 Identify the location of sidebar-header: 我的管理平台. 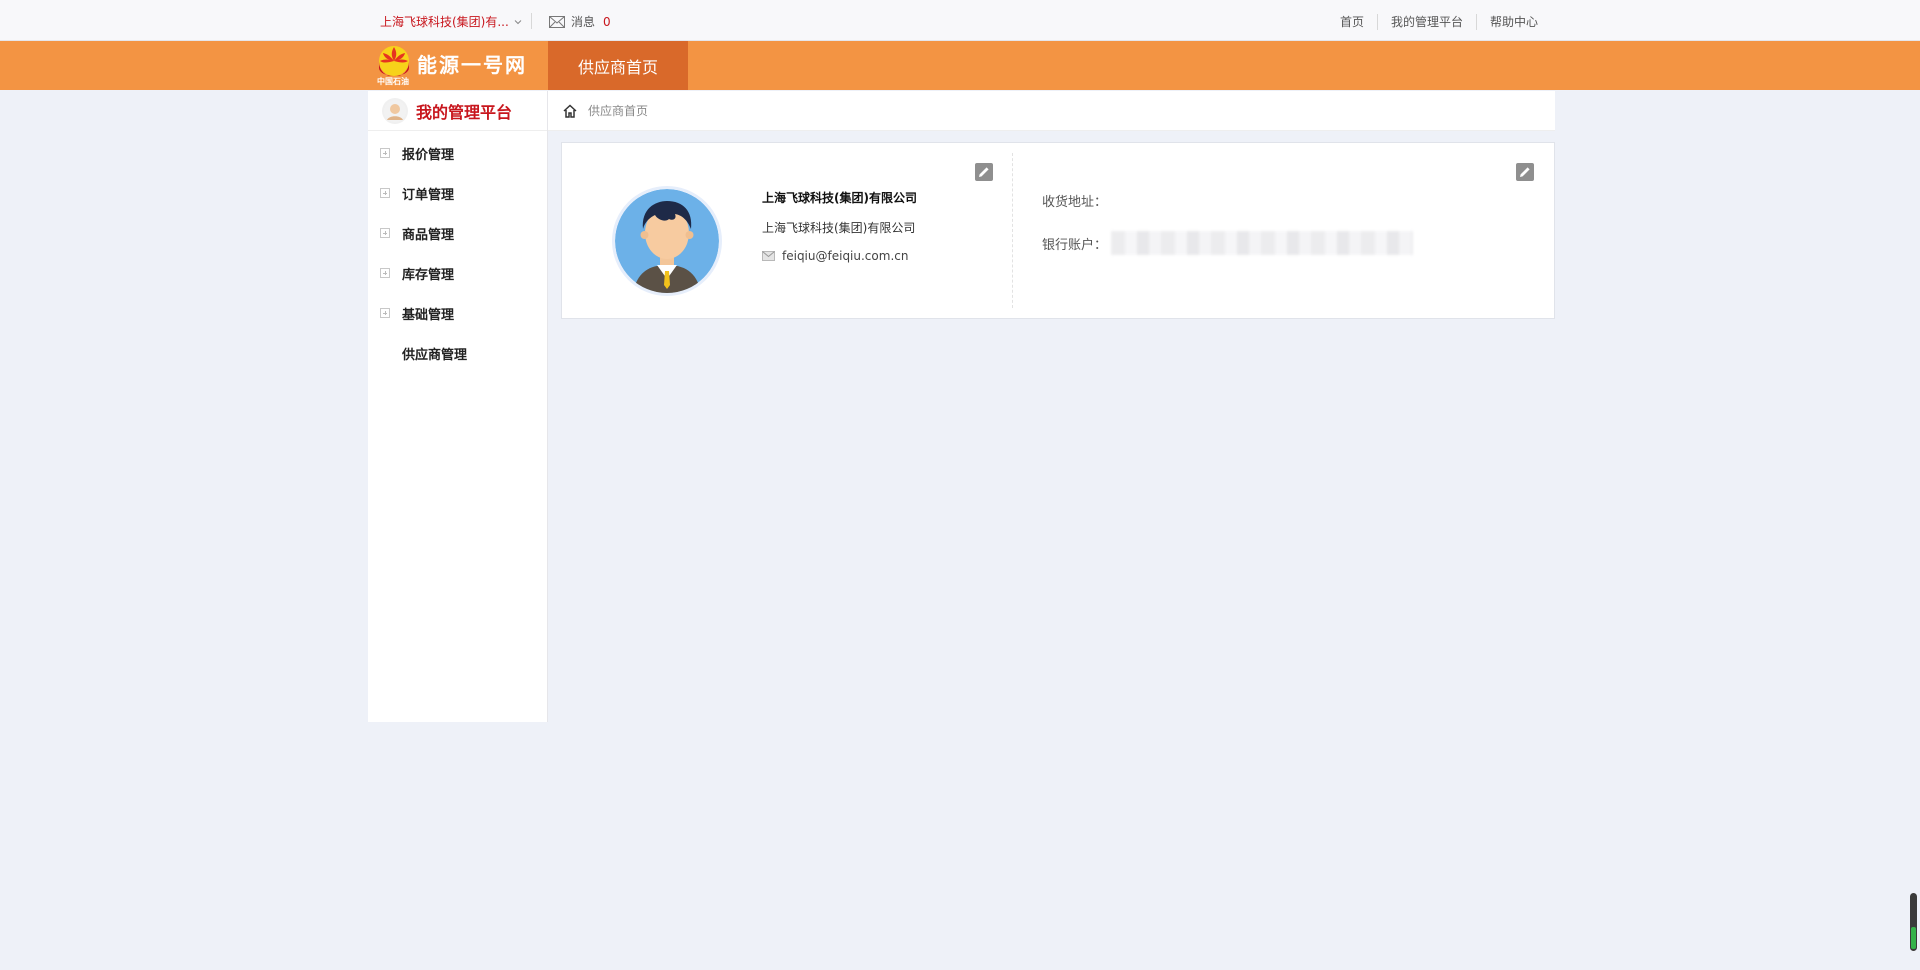
(457, 111).